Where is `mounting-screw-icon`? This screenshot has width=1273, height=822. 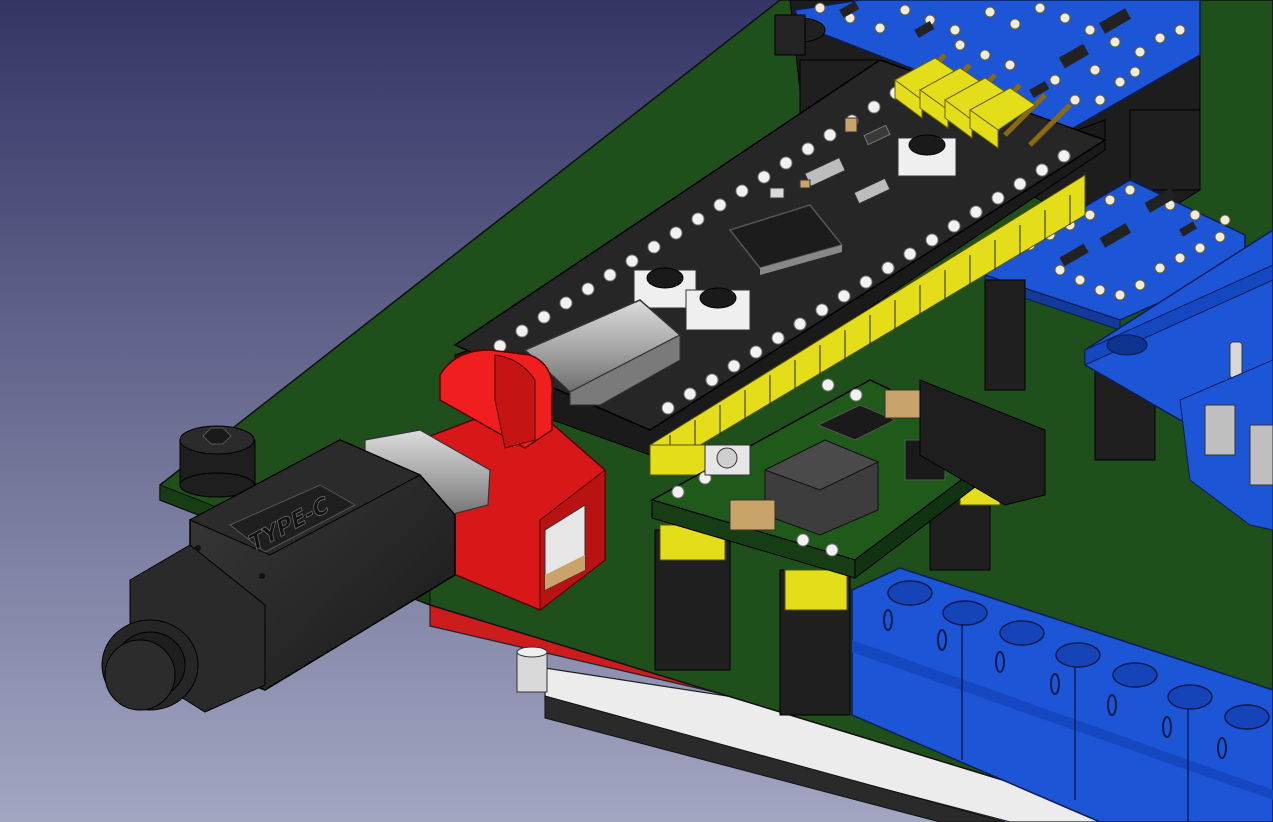 mounting-screw-icon is located at coordinates (217, 461).